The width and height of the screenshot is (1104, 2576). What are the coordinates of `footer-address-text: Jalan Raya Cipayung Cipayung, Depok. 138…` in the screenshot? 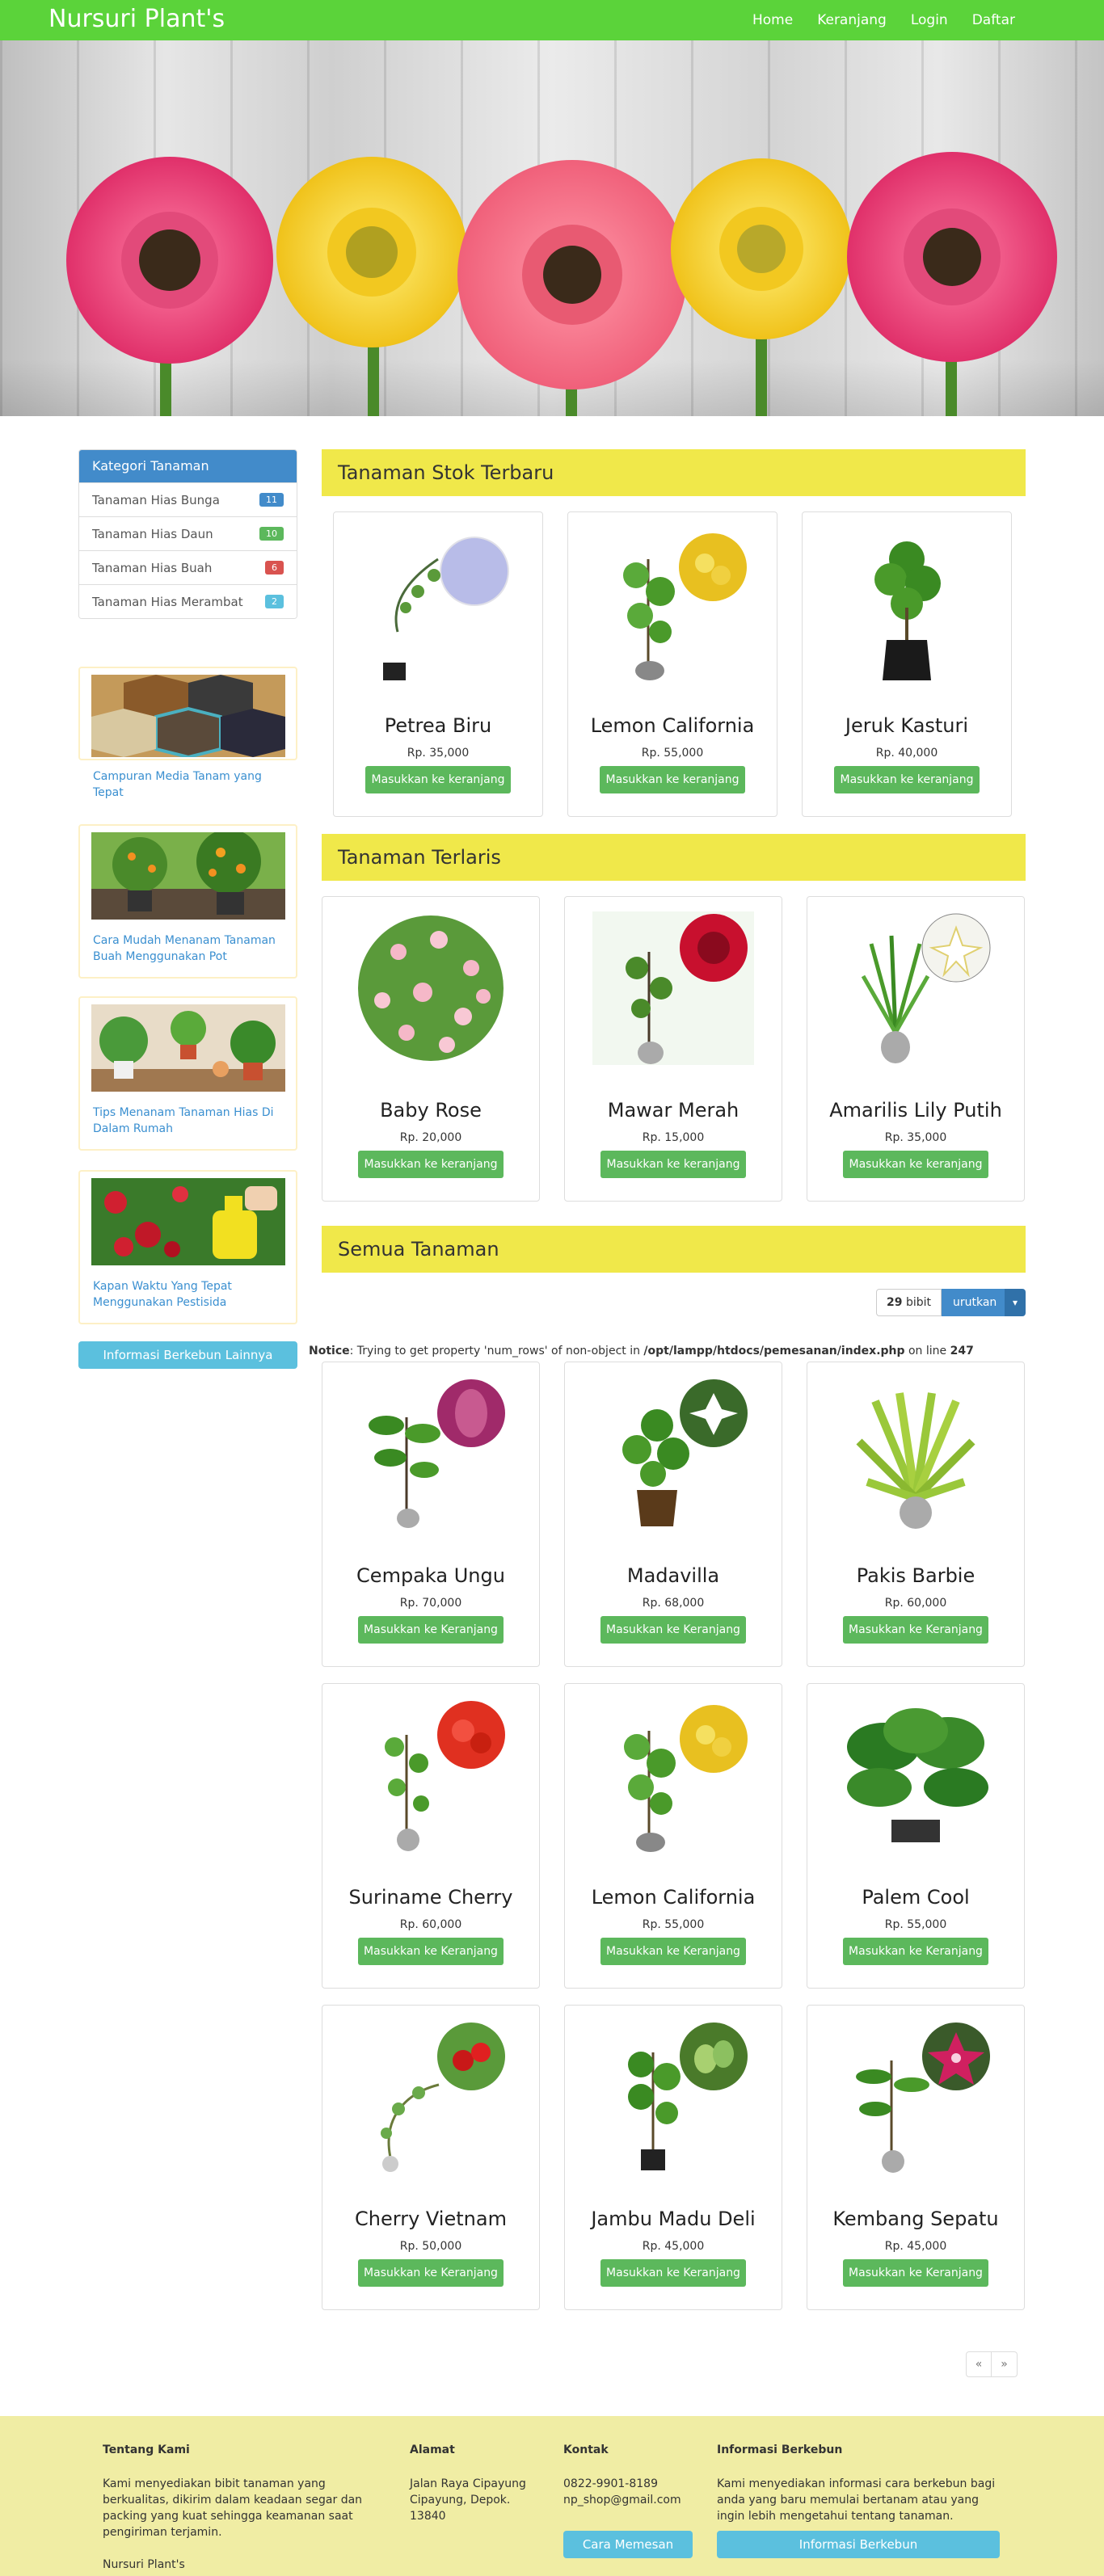 It's located at (468, 2500).